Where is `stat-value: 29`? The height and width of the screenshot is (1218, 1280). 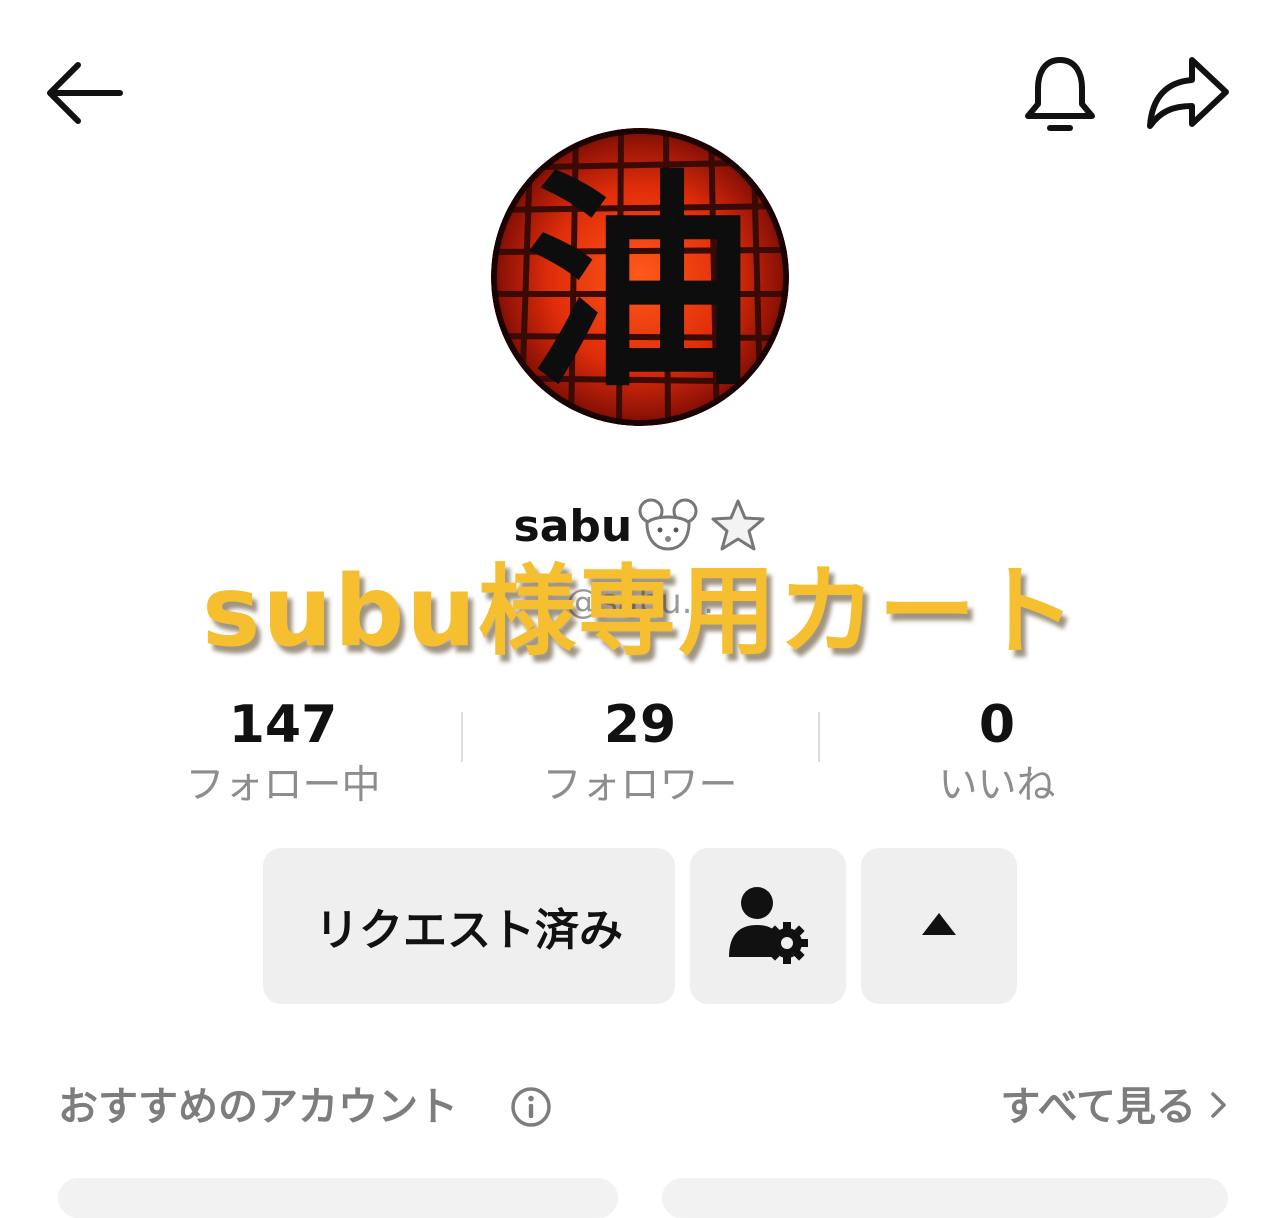 stat-value: 29 is located at coordinates (640, 725).